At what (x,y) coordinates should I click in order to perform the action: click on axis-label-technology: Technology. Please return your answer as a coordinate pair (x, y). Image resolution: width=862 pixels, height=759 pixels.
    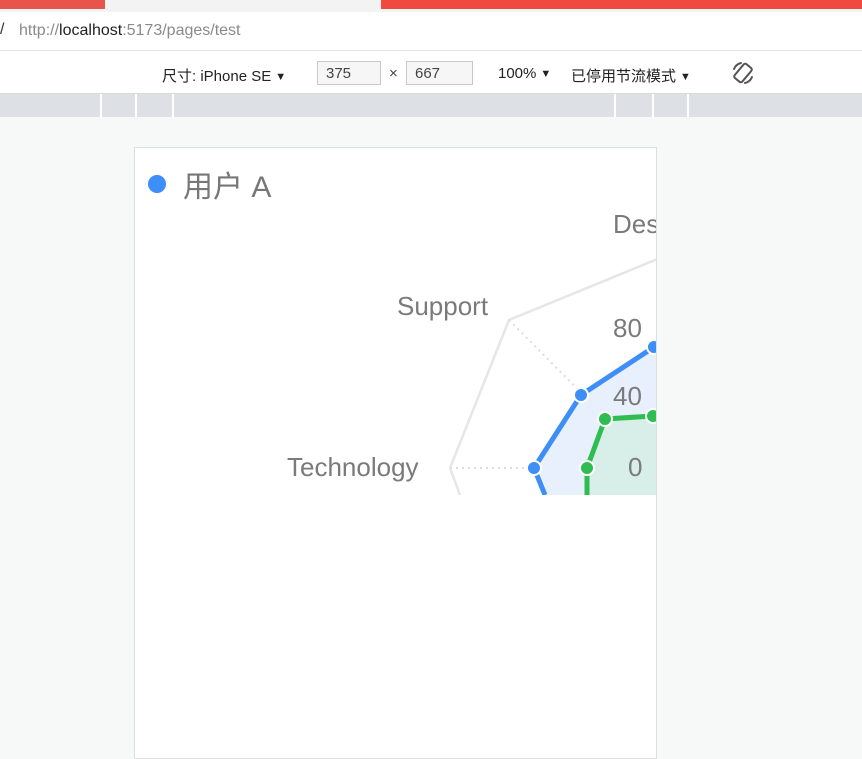
    Looking at the image, I should click on (353, 467).